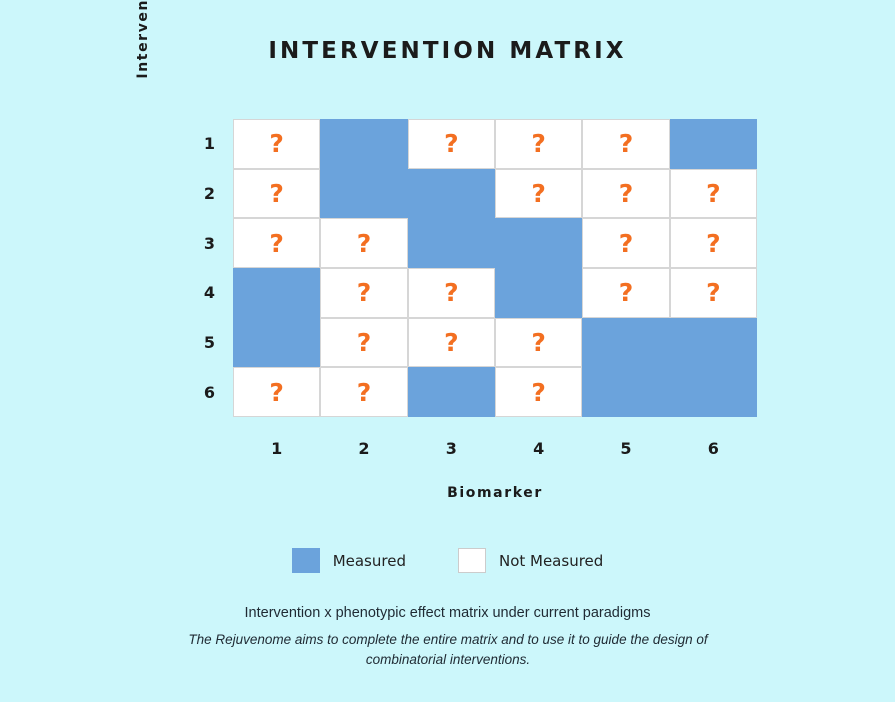 This screenshot has height=702, width=895. What do you see at coordinates (198, 268) in the screenshot?
I see `y-axis-ticks: 1 2 3 4 5 6` at bounding box center [198, 268].